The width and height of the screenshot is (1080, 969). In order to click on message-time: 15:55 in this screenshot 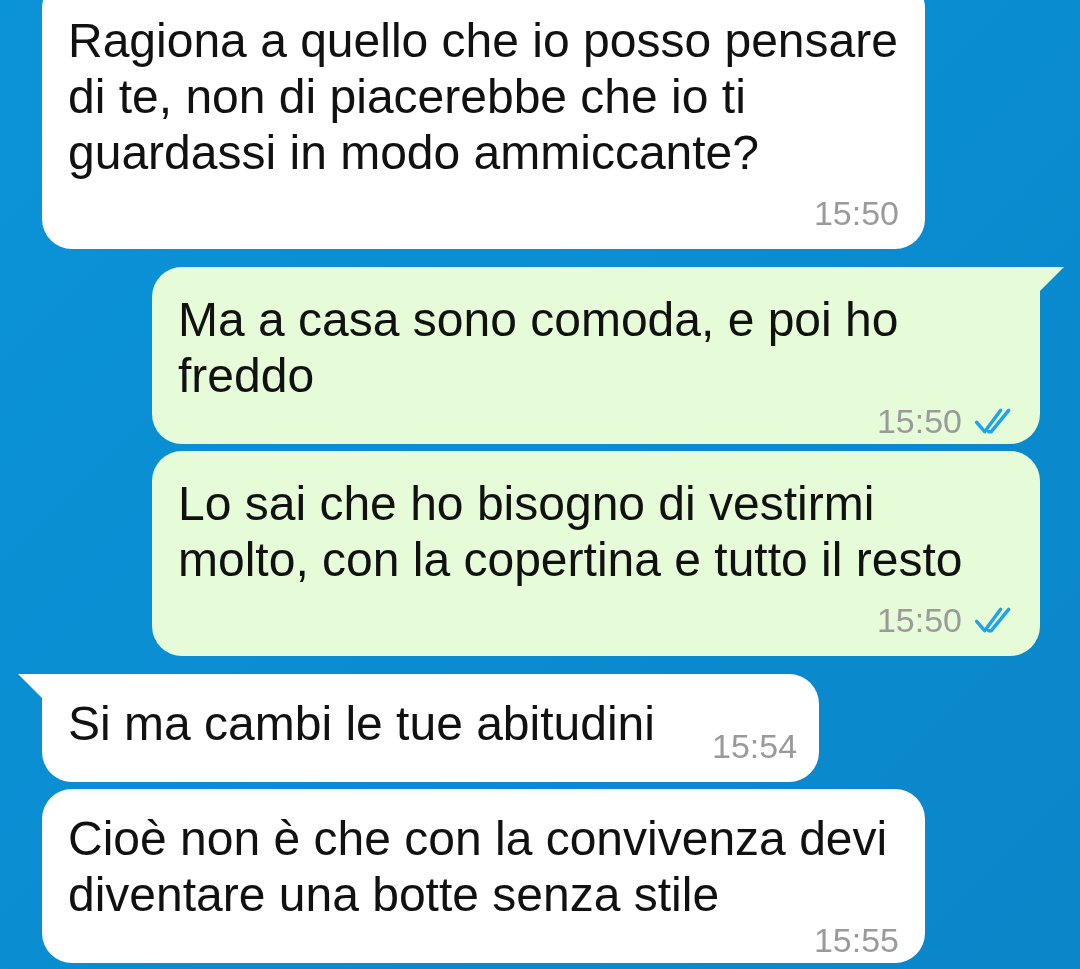, I will do `click(856, 940)`.